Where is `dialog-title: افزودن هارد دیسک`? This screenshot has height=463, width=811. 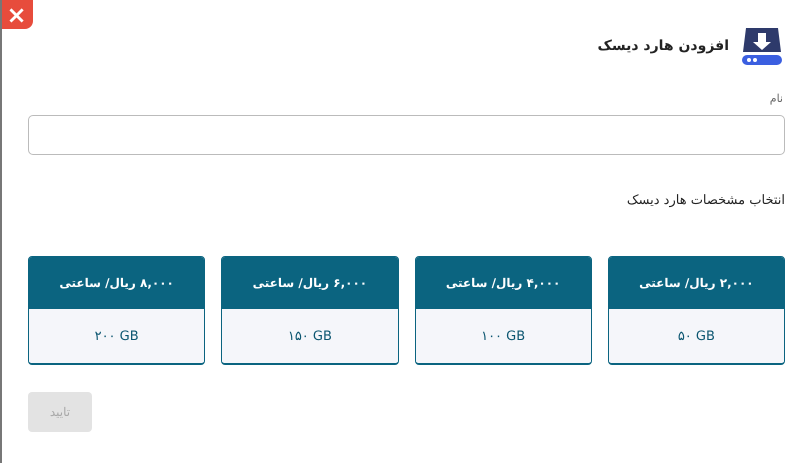
dialog-title: افزودن هارد دیسک is located at coordinates (663, 46).